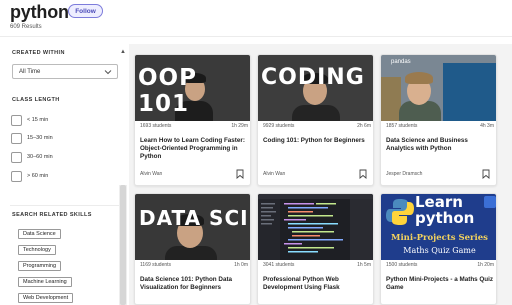 Image resolution: width=512 pixels, height=305 pixels. Describe the element at coordinates (440, 126) in the screenshot. I see `card-meta: 1857 students 4h 3m` at that location.